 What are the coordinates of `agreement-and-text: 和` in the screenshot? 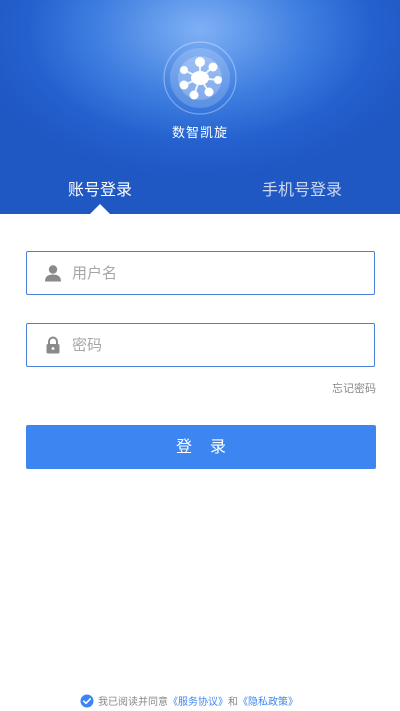 It's located at (233, 702).